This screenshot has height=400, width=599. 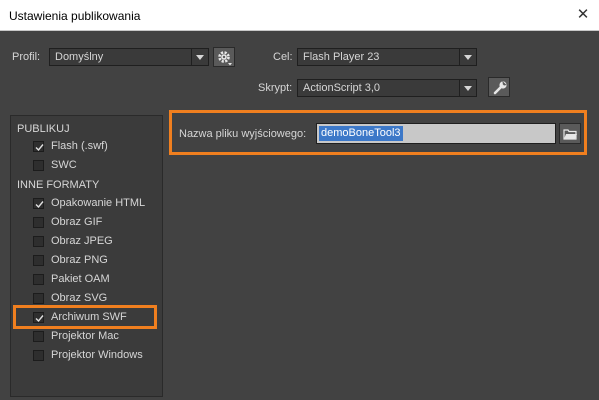 I want to click on item-label: Opakowanie HTML, so click(x=98, y=203).